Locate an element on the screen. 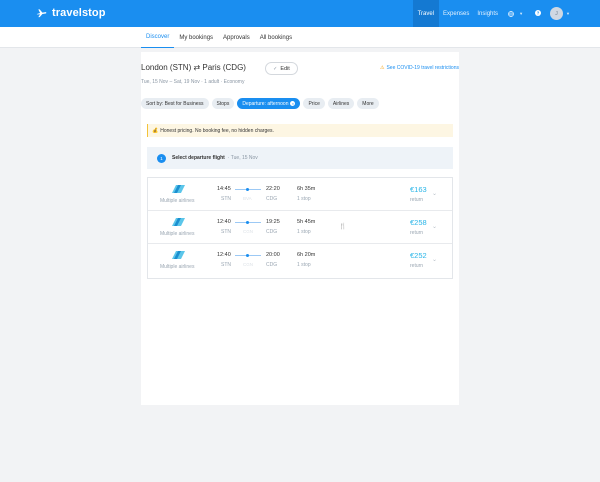  nav-travel: Travel is located at coordinates (426, 13).